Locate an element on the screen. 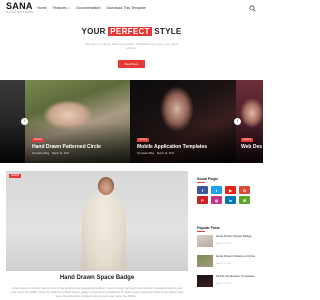 This screenshot has width=320, height=300. search-icon is located at coordinates (252, 8).